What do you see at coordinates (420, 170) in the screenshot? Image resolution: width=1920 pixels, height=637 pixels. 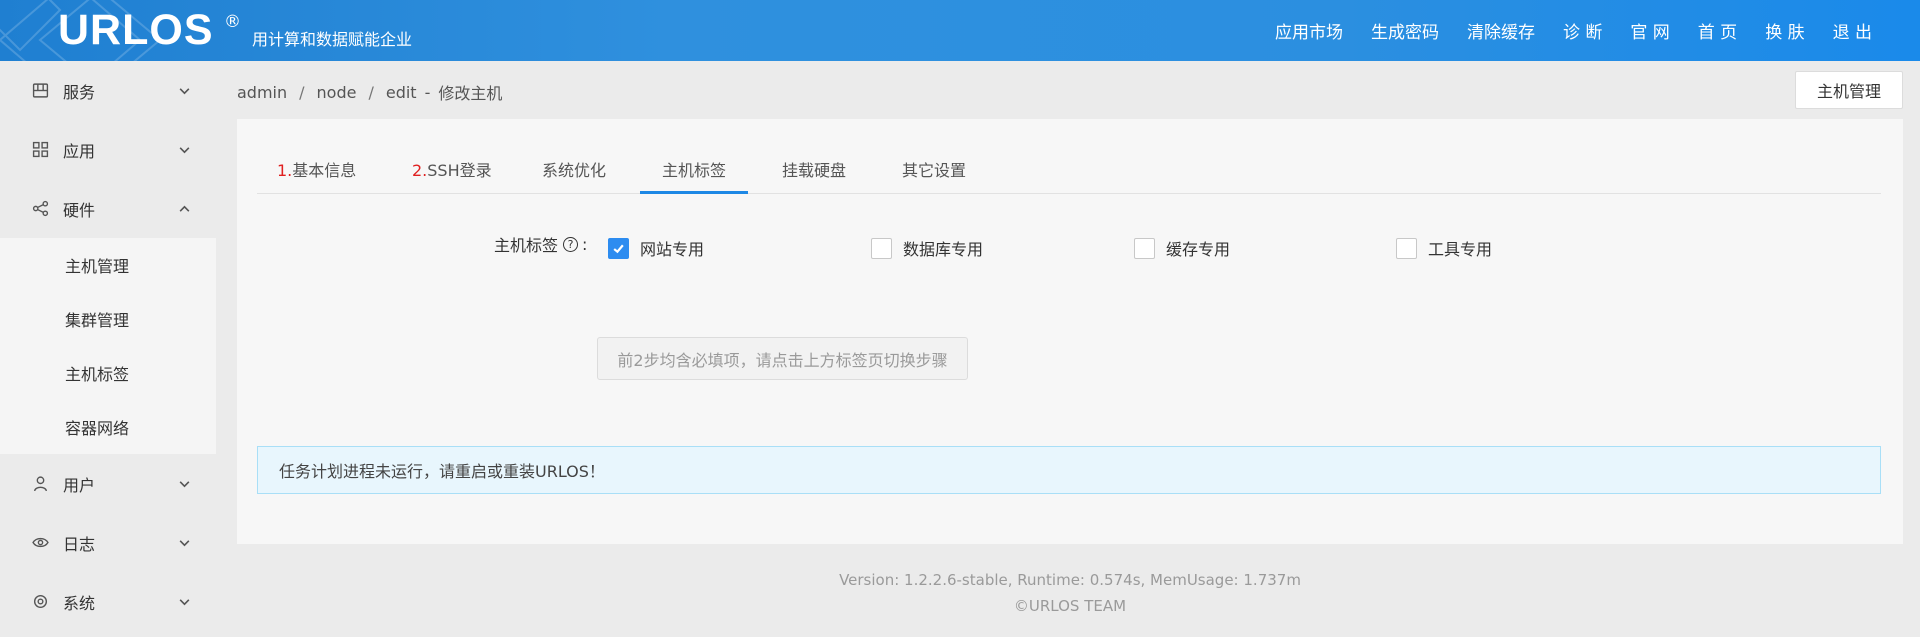 I see `tab-step-number: 2.` at bounding box center [420, 170].